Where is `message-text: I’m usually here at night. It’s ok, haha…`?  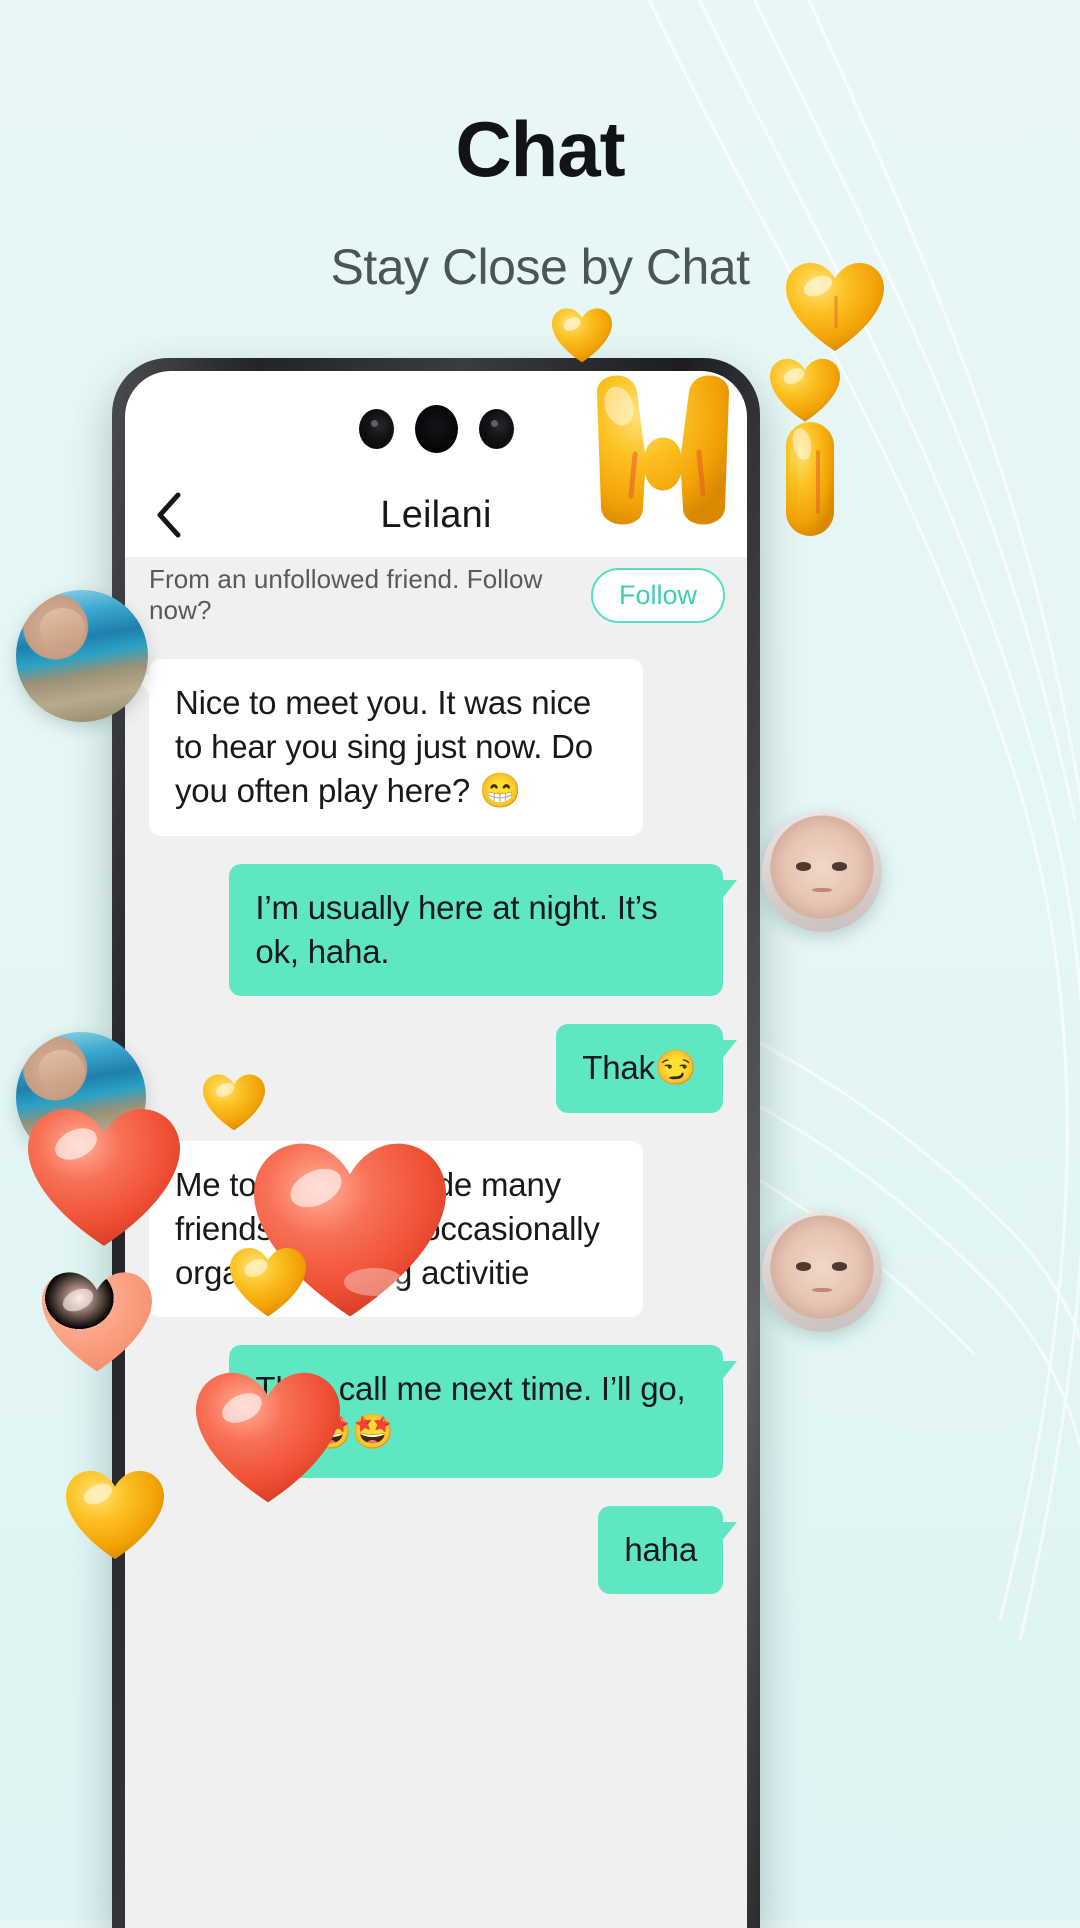 message-text: I’m usually here at night. It’s ok, haha… is located at coordinates (456, 929).